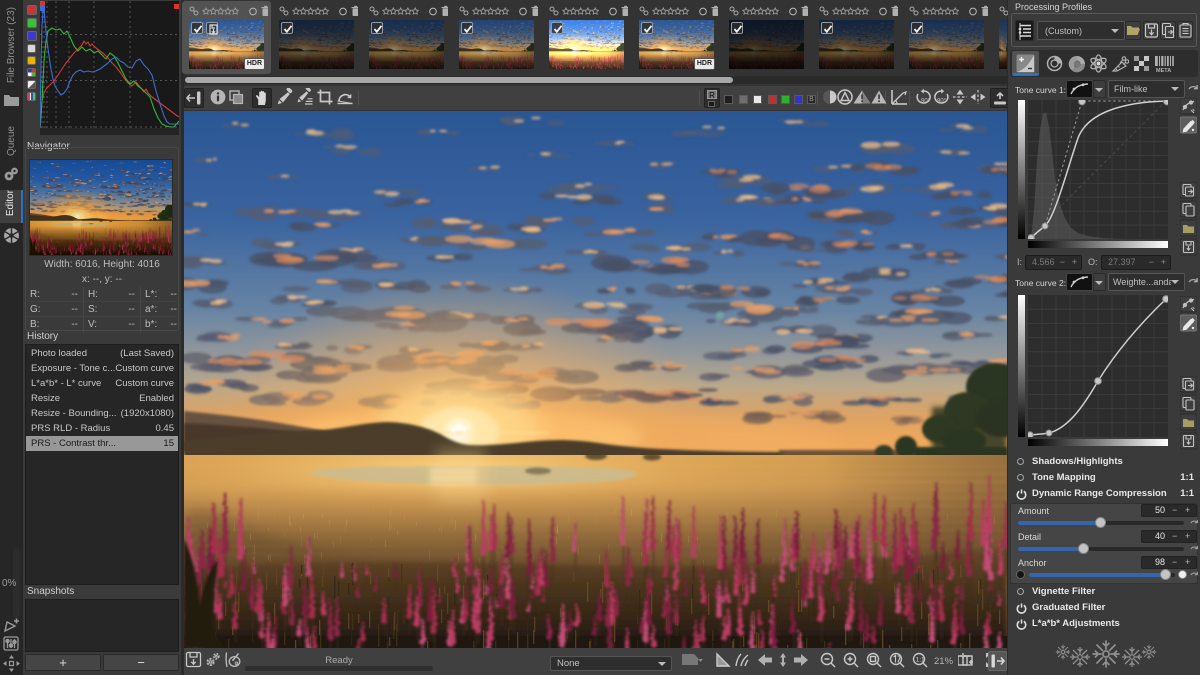  Describe the element at coordinates (1163, 70) in the screenshot. I see `svg-text: META` at that location.